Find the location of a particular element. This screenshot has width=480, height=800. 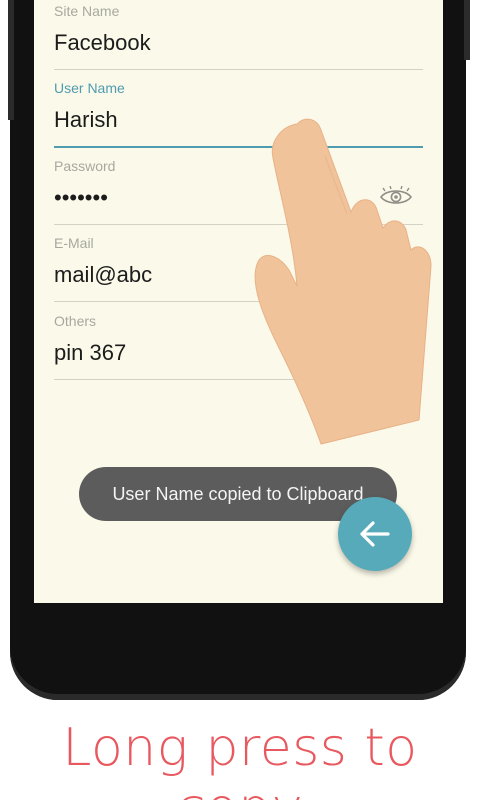

site-name-label: Site Name is located at coordinates (87, 11).